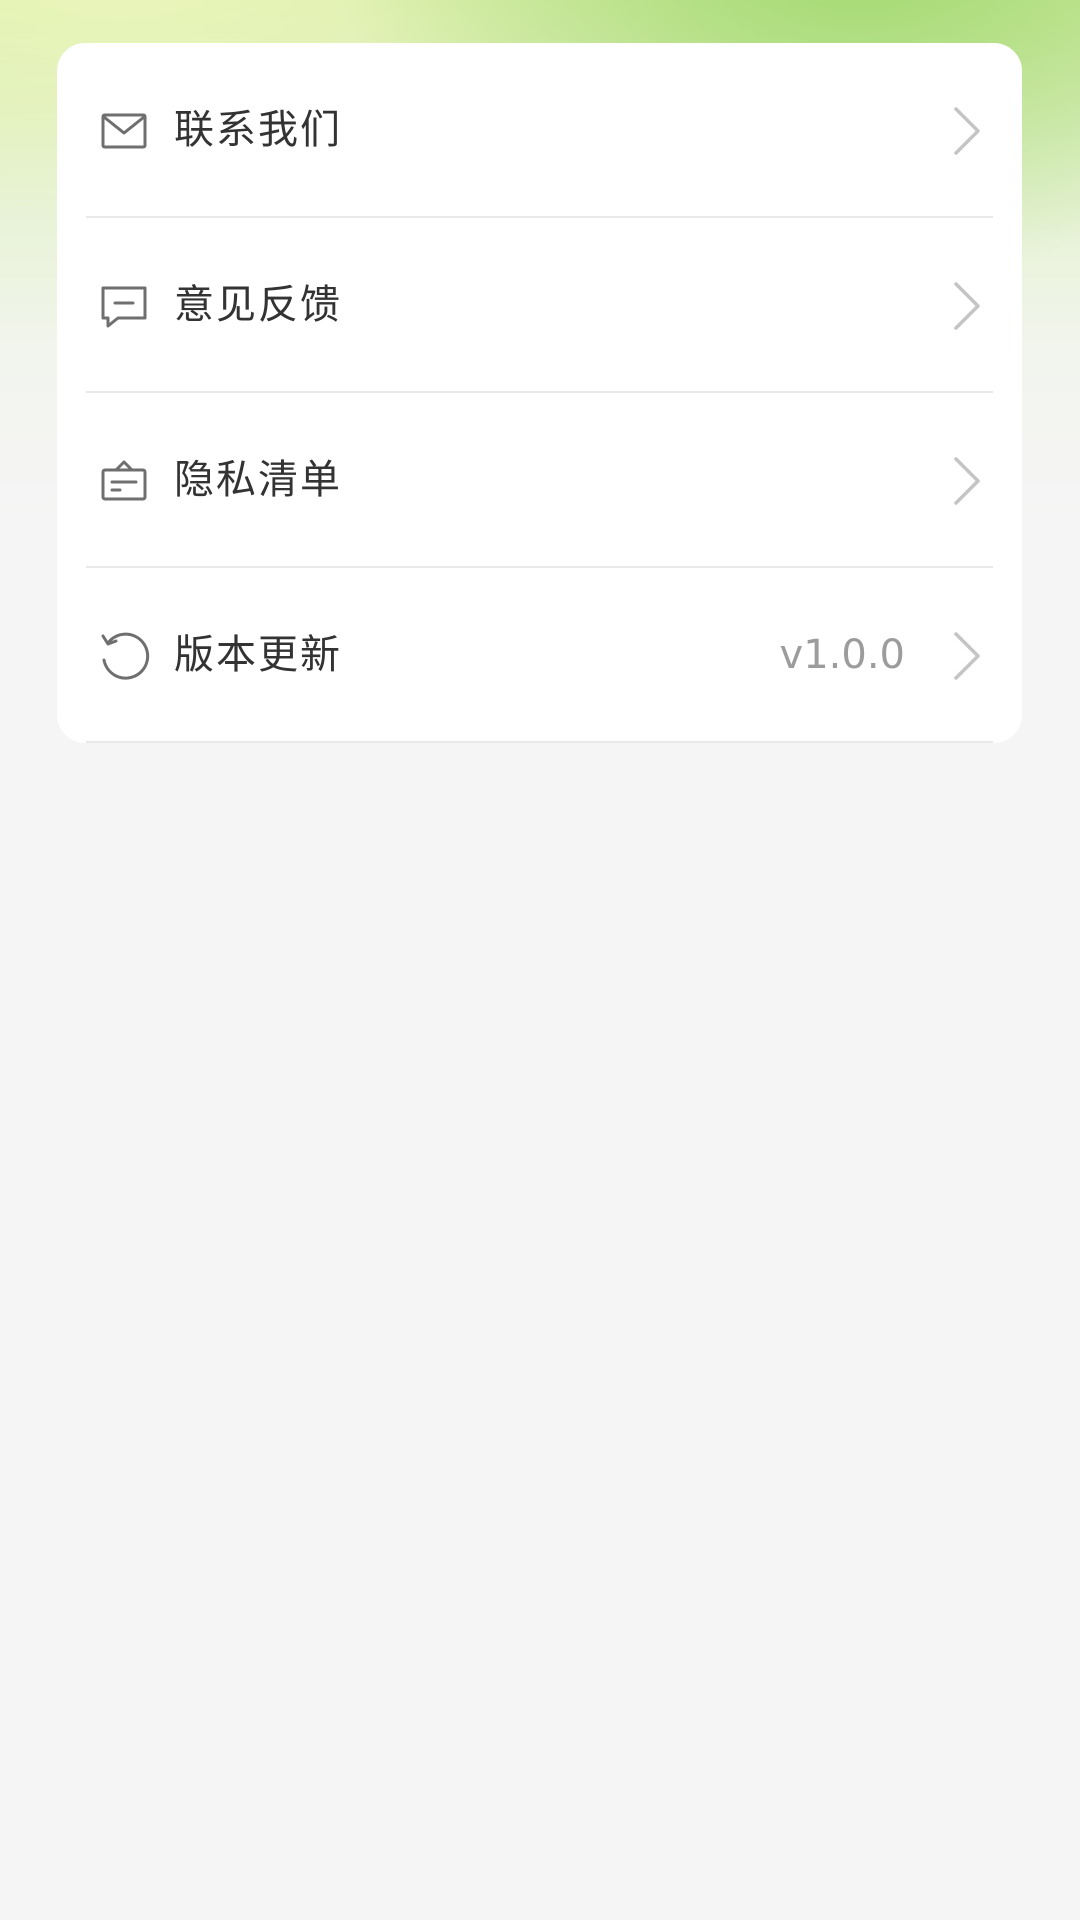  I want to click on menu-item-feedback: 意见反馈, so click(539, 305).